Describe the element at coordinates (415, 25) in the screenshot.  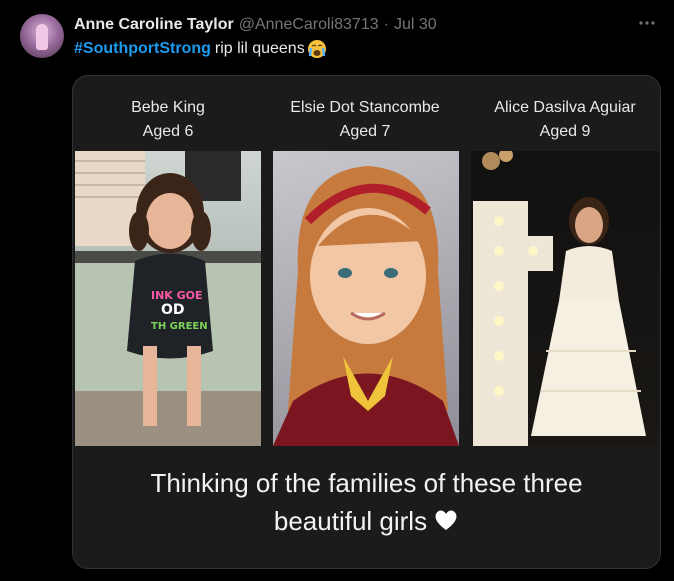
I see `tweet-date: Jul 30` at that location.